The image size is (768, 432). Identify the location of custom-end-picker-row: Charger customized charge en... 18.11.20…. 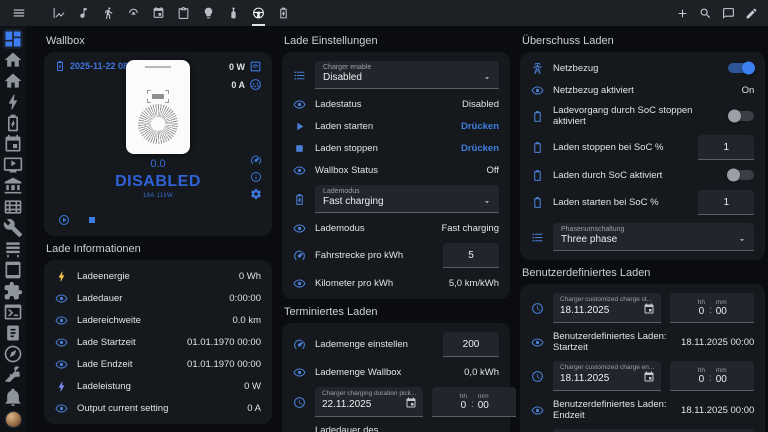
(642, 376).